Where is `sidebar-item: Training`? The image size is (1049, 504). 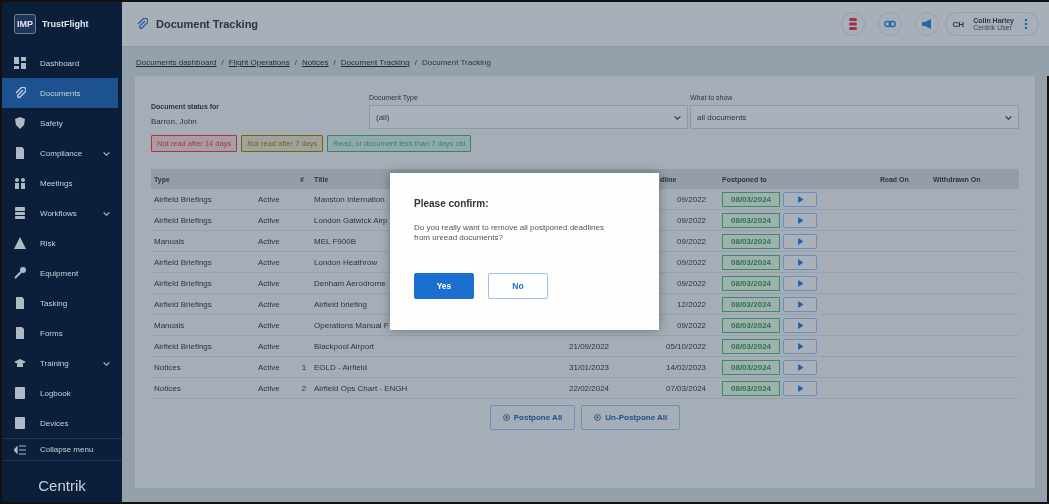 sidebar-item: Training is located at coordinates (62, 363).